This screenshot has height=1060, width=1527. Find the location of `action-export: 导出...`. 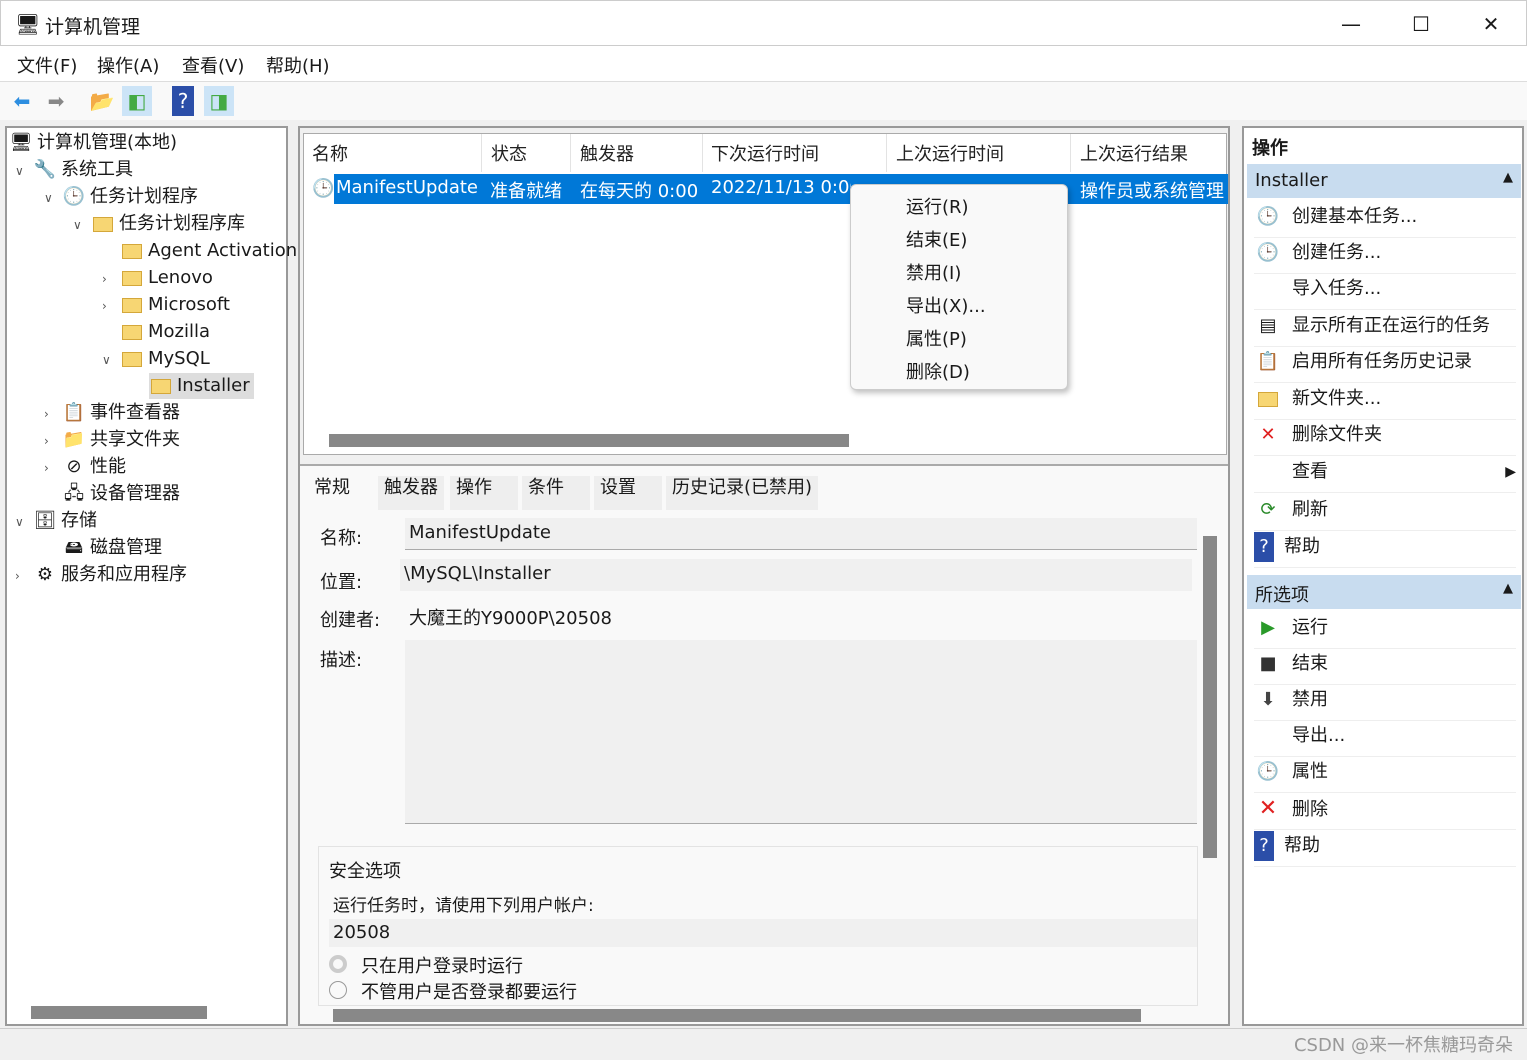

action-export: 导出... is located at coordinates (1385, 739).